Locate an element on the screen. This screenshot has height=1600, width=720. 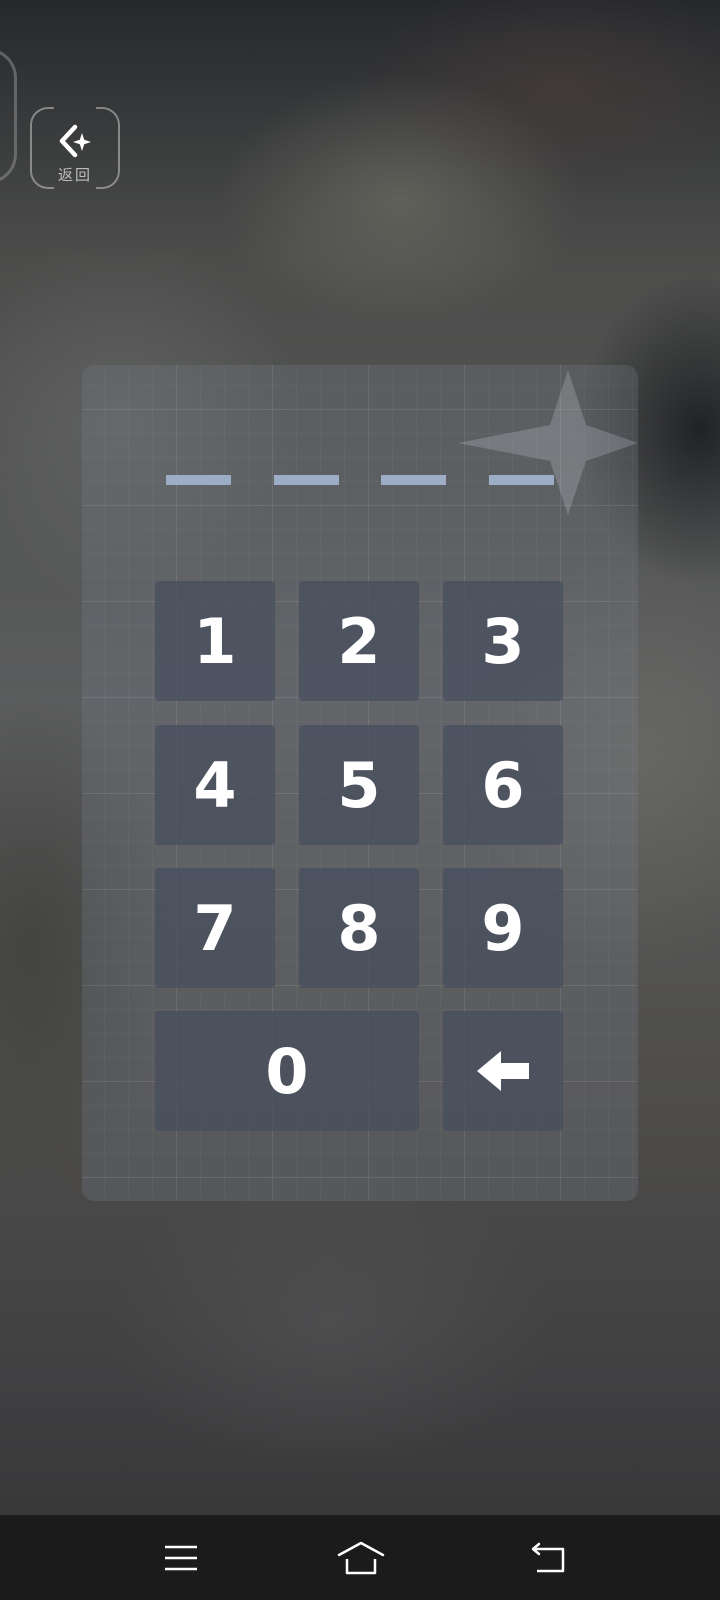
back-button: 返回 is located at coordinates (75, 148).